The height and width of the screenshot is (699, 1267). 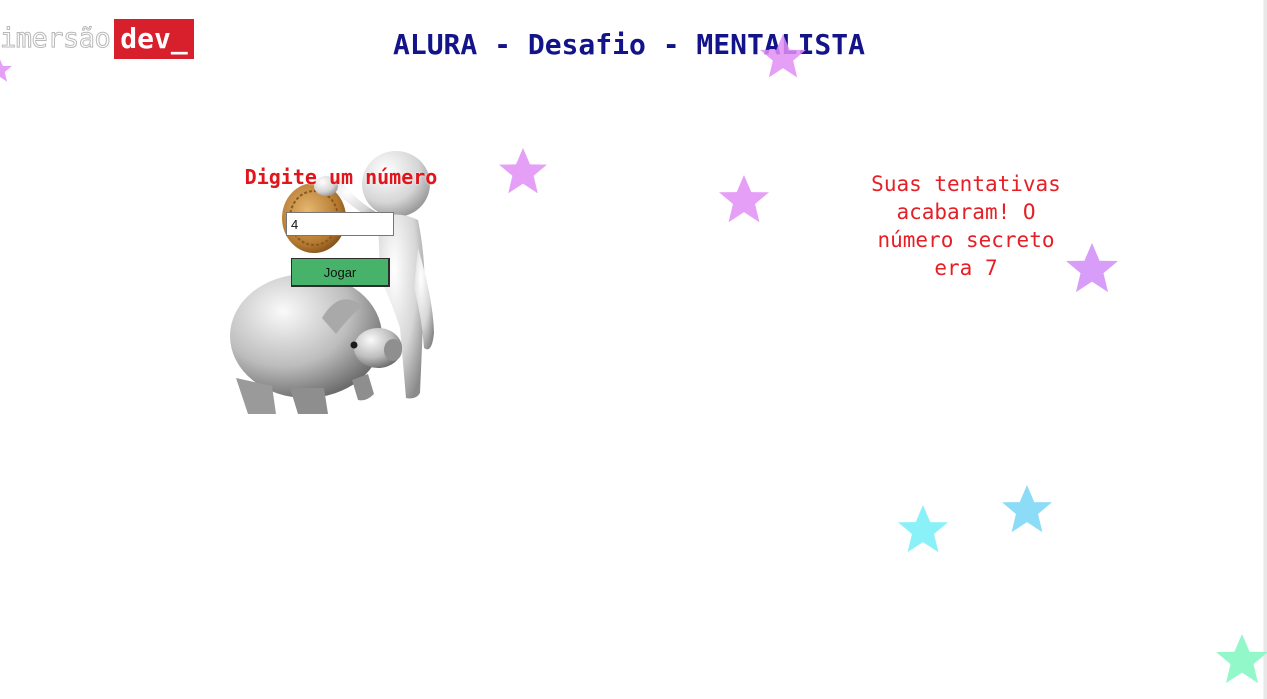 I want to click on play-button: Jogar, so click(x=340, y=272).